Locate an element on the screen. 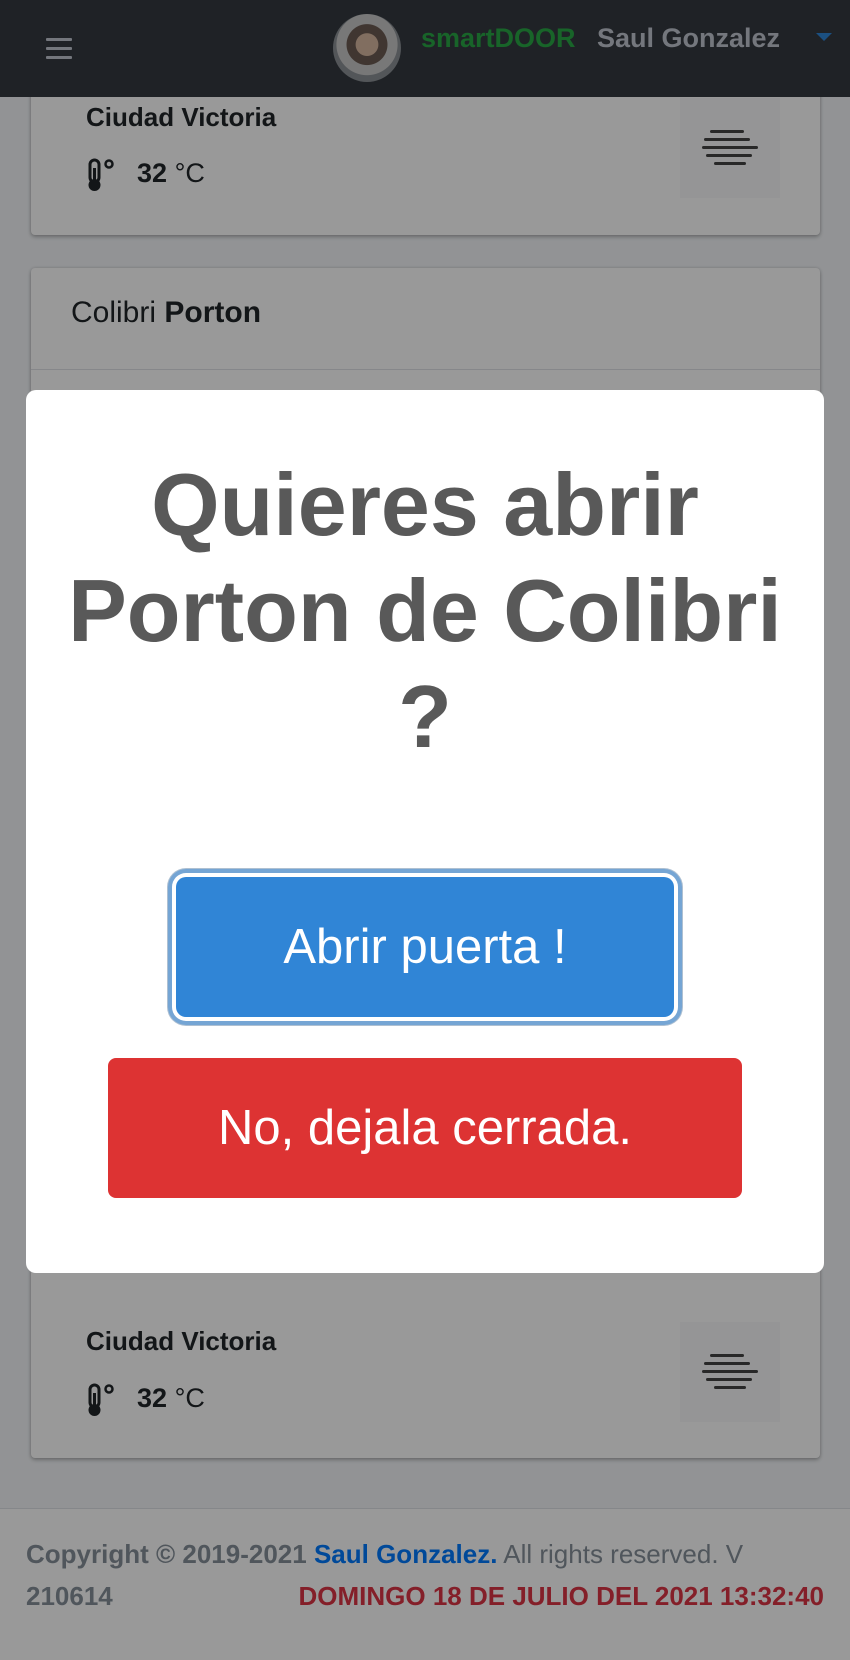  keep-closed-button: No, dejala cerrada. is located at coordinates (425, 1128).